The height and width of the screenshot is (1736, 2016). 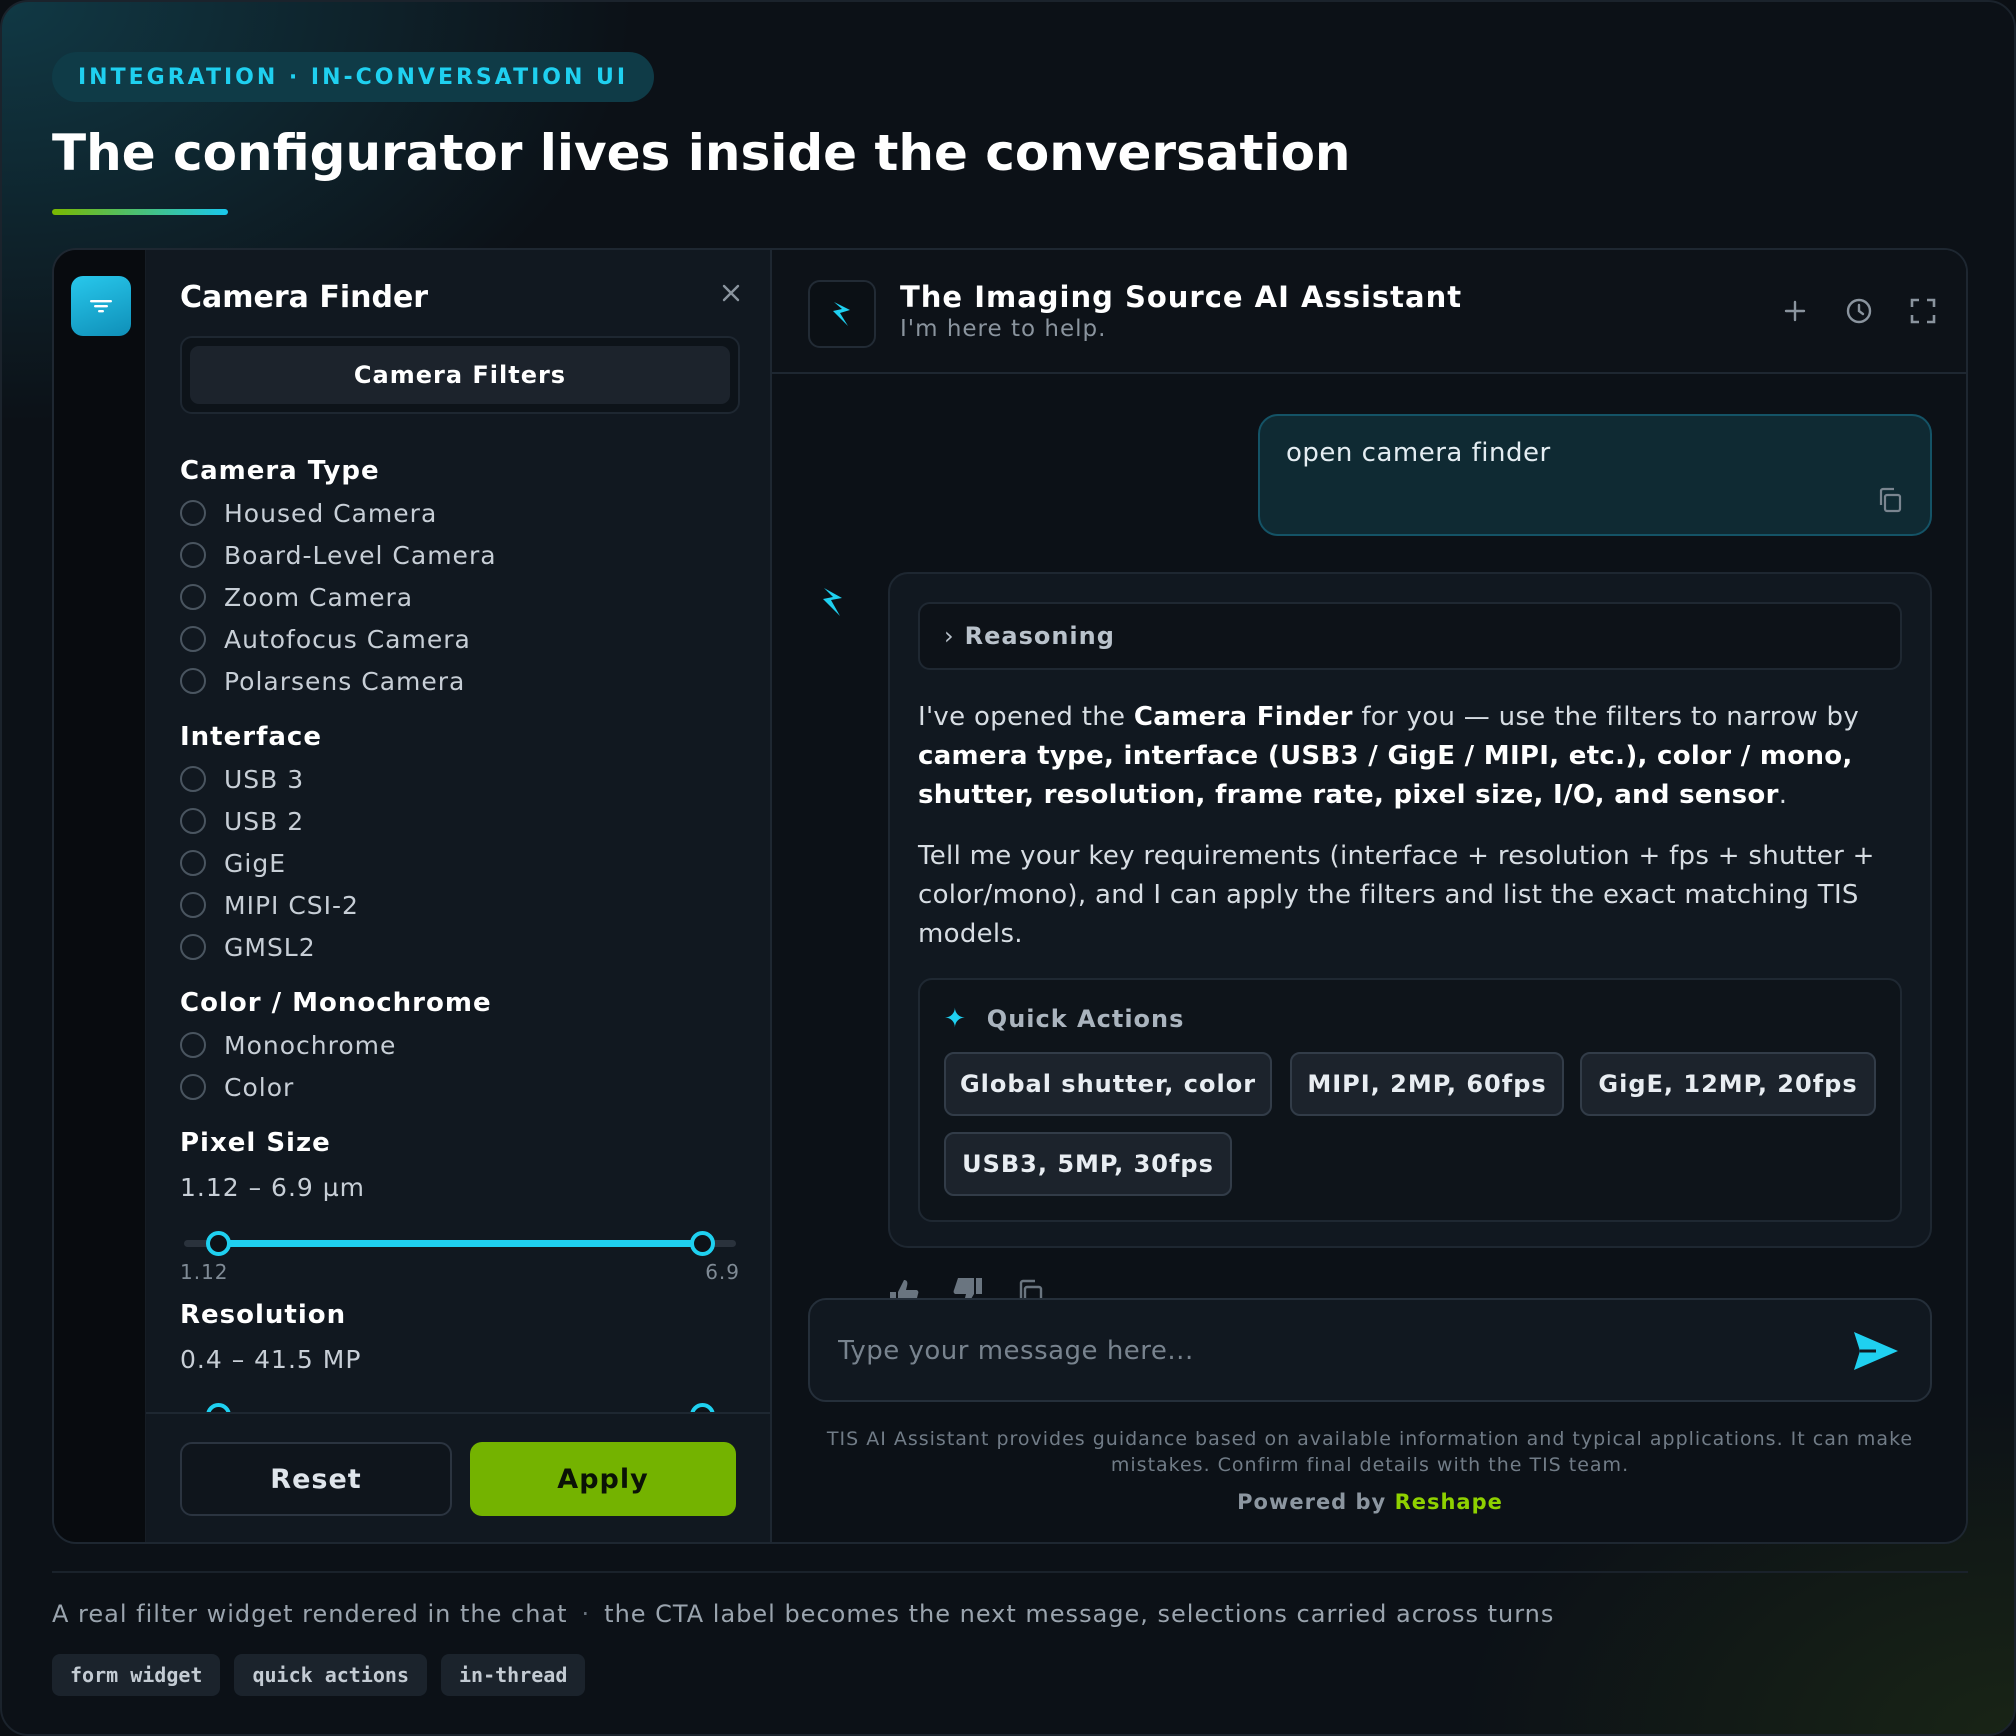 I want to click on quick-actions-header: ✦ Quick Actions, so click(x=1064, y=1019).